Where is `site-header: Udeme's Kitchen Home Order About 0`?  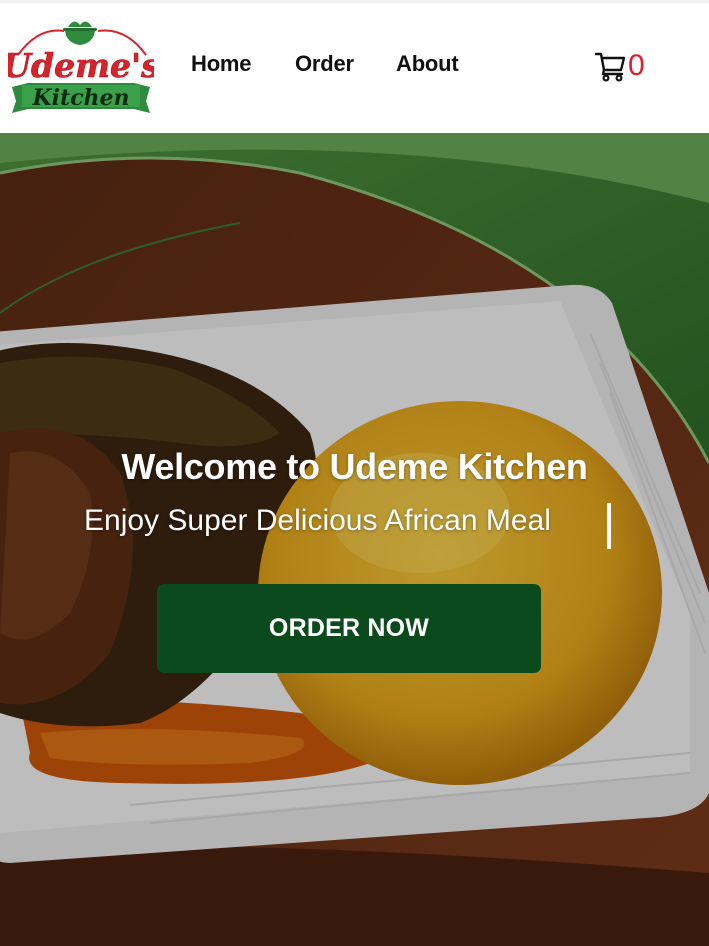
site-header: Udeme's Kitchen Home Order About 0 is located at coordinates (354, 66).